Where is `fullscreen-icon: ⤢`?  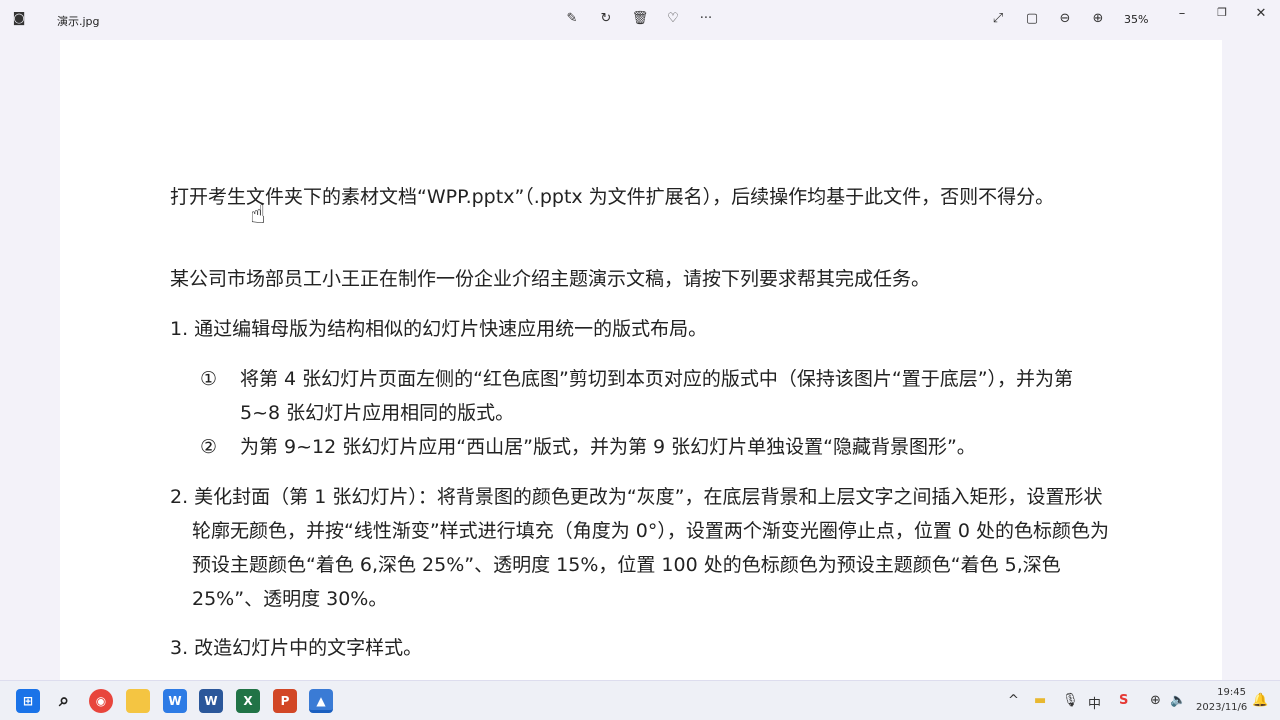 fullscreen-icon: ⤢ is located at coordinates (998, 18).